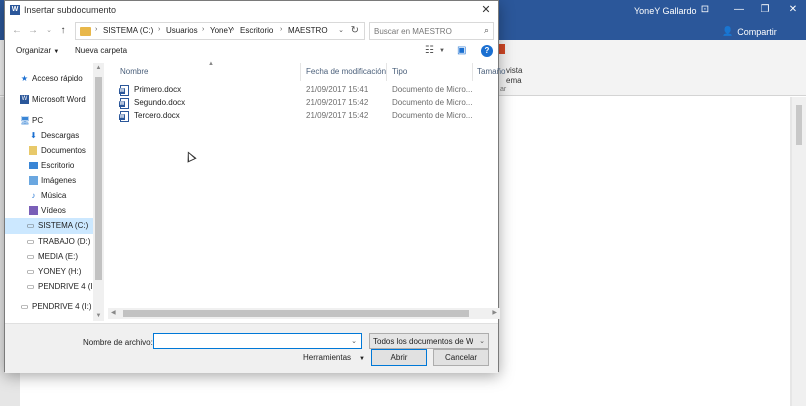 This screenshot has width=806, height=406. I want to click on cancel-button: Cancelar, so click(461, 357).